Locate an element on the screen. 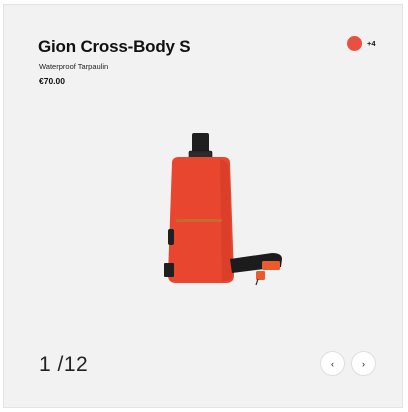  bag-bottom-strap is located at coordinates (169, 270).